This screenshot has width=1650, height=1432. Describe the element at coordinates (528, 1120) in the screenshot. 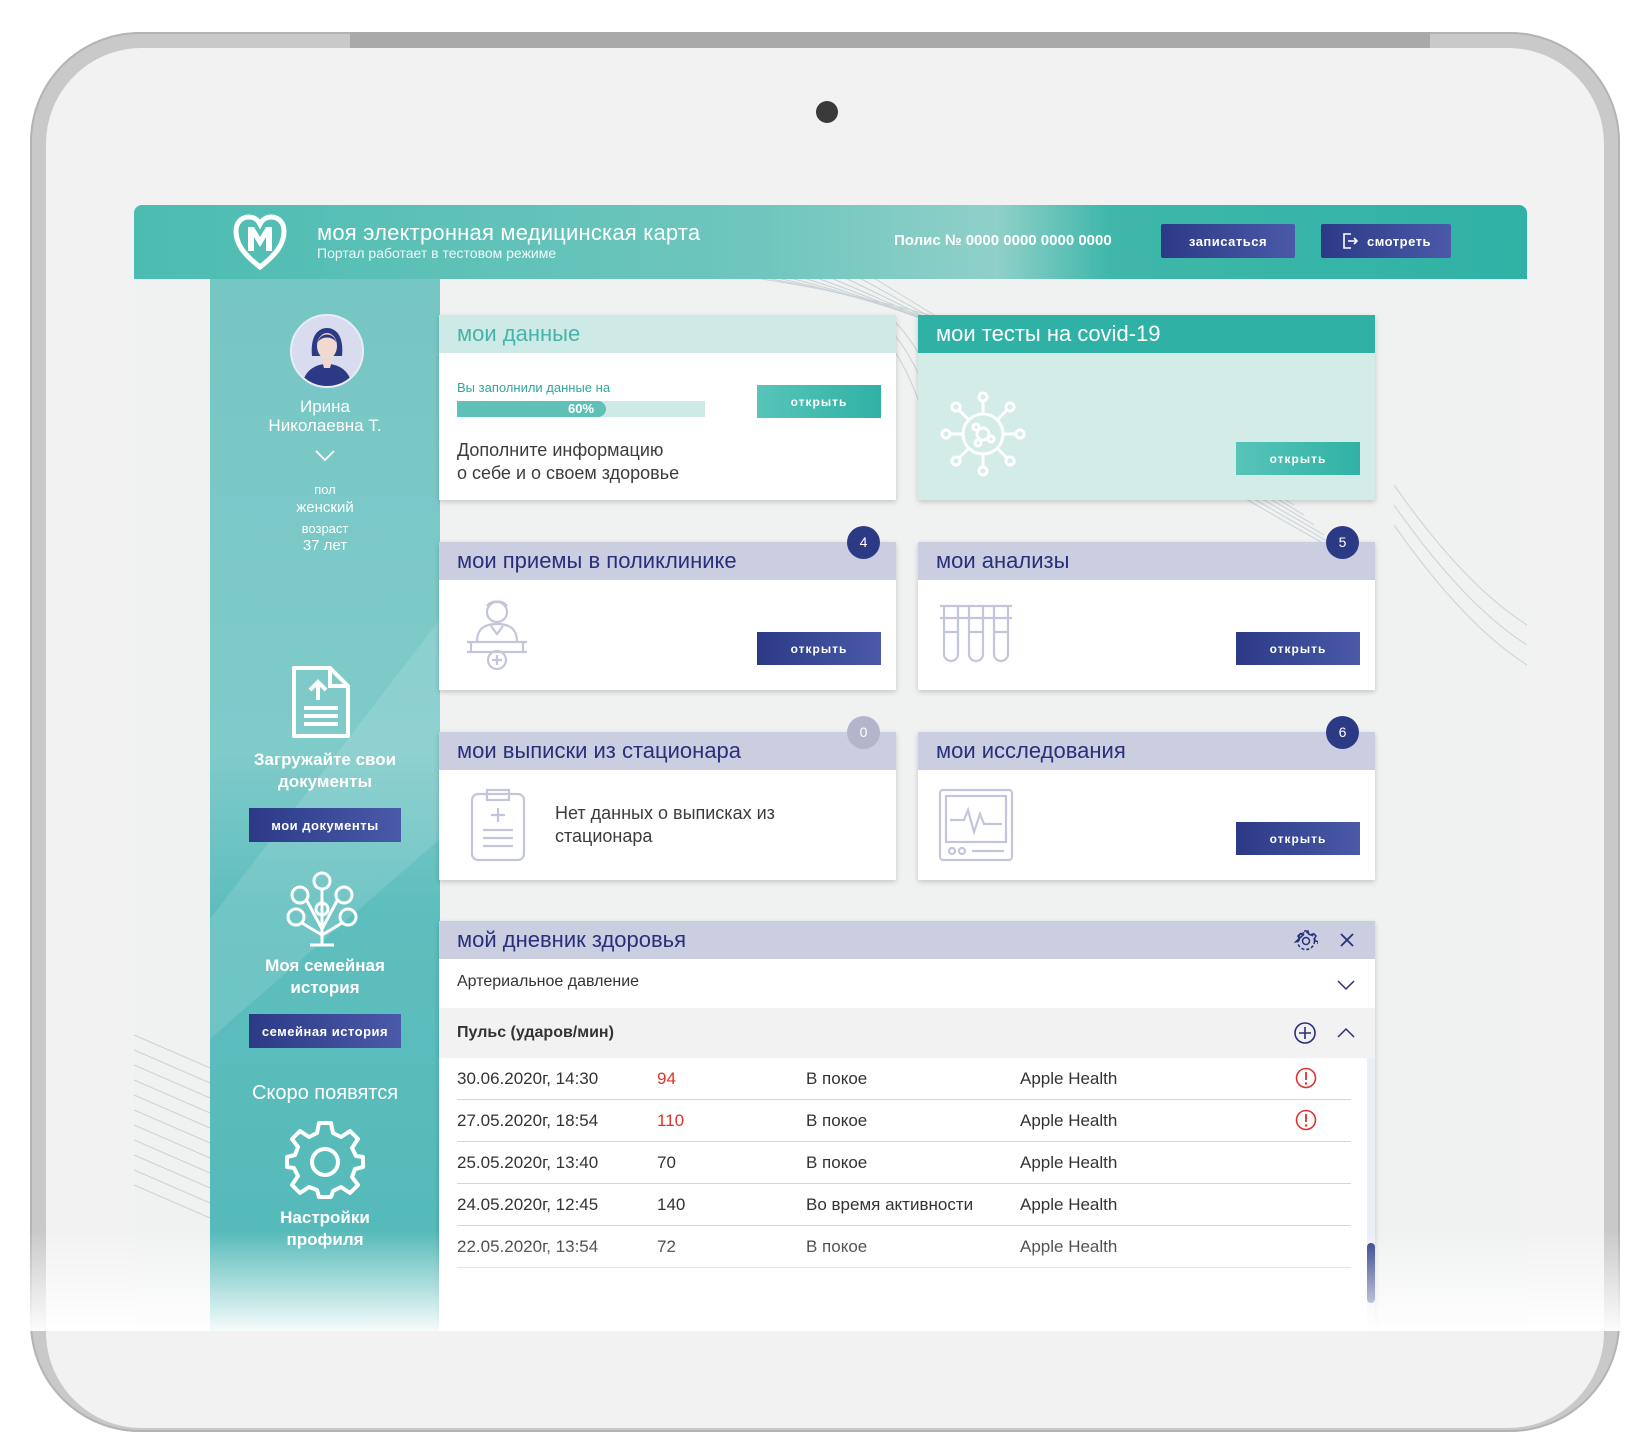

I see `row-date: 27.05.2020г, 18:54` at that location.